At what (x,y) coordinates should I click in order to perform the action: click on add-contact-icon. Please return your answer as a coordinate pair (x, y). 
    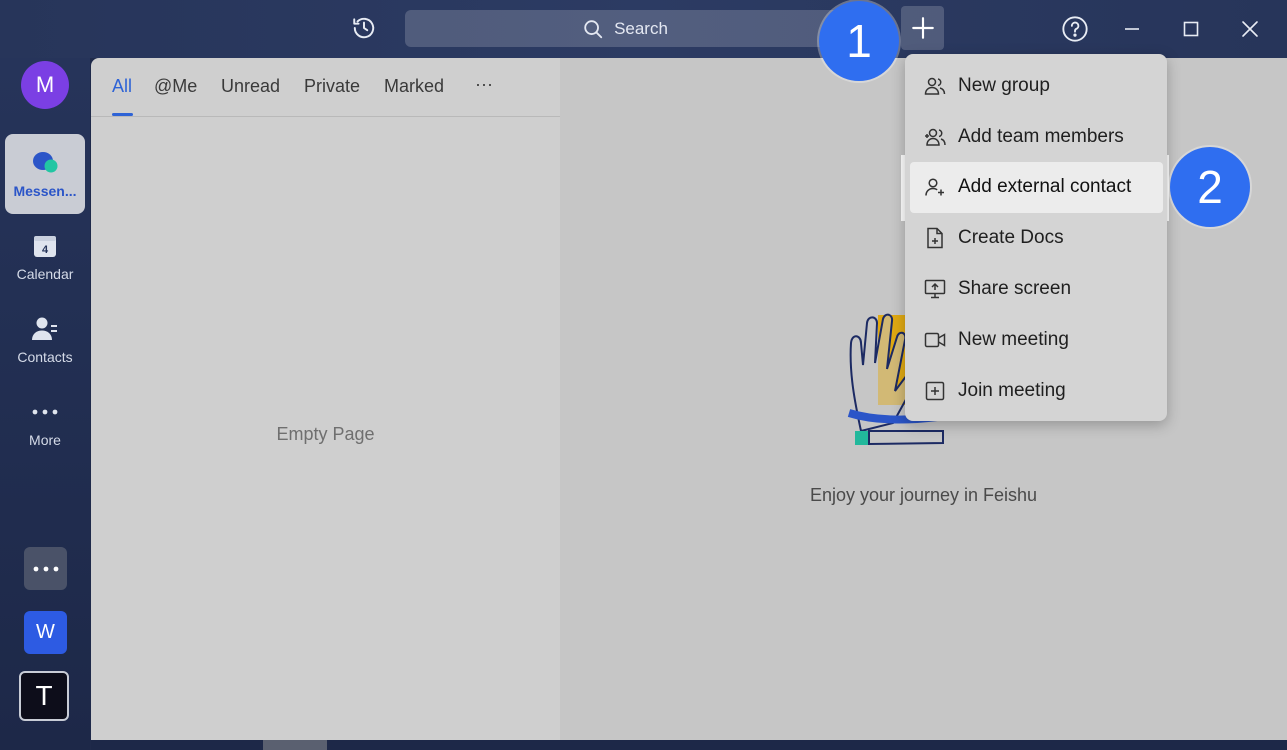
    Looking at the image, I should click on (934, 186).